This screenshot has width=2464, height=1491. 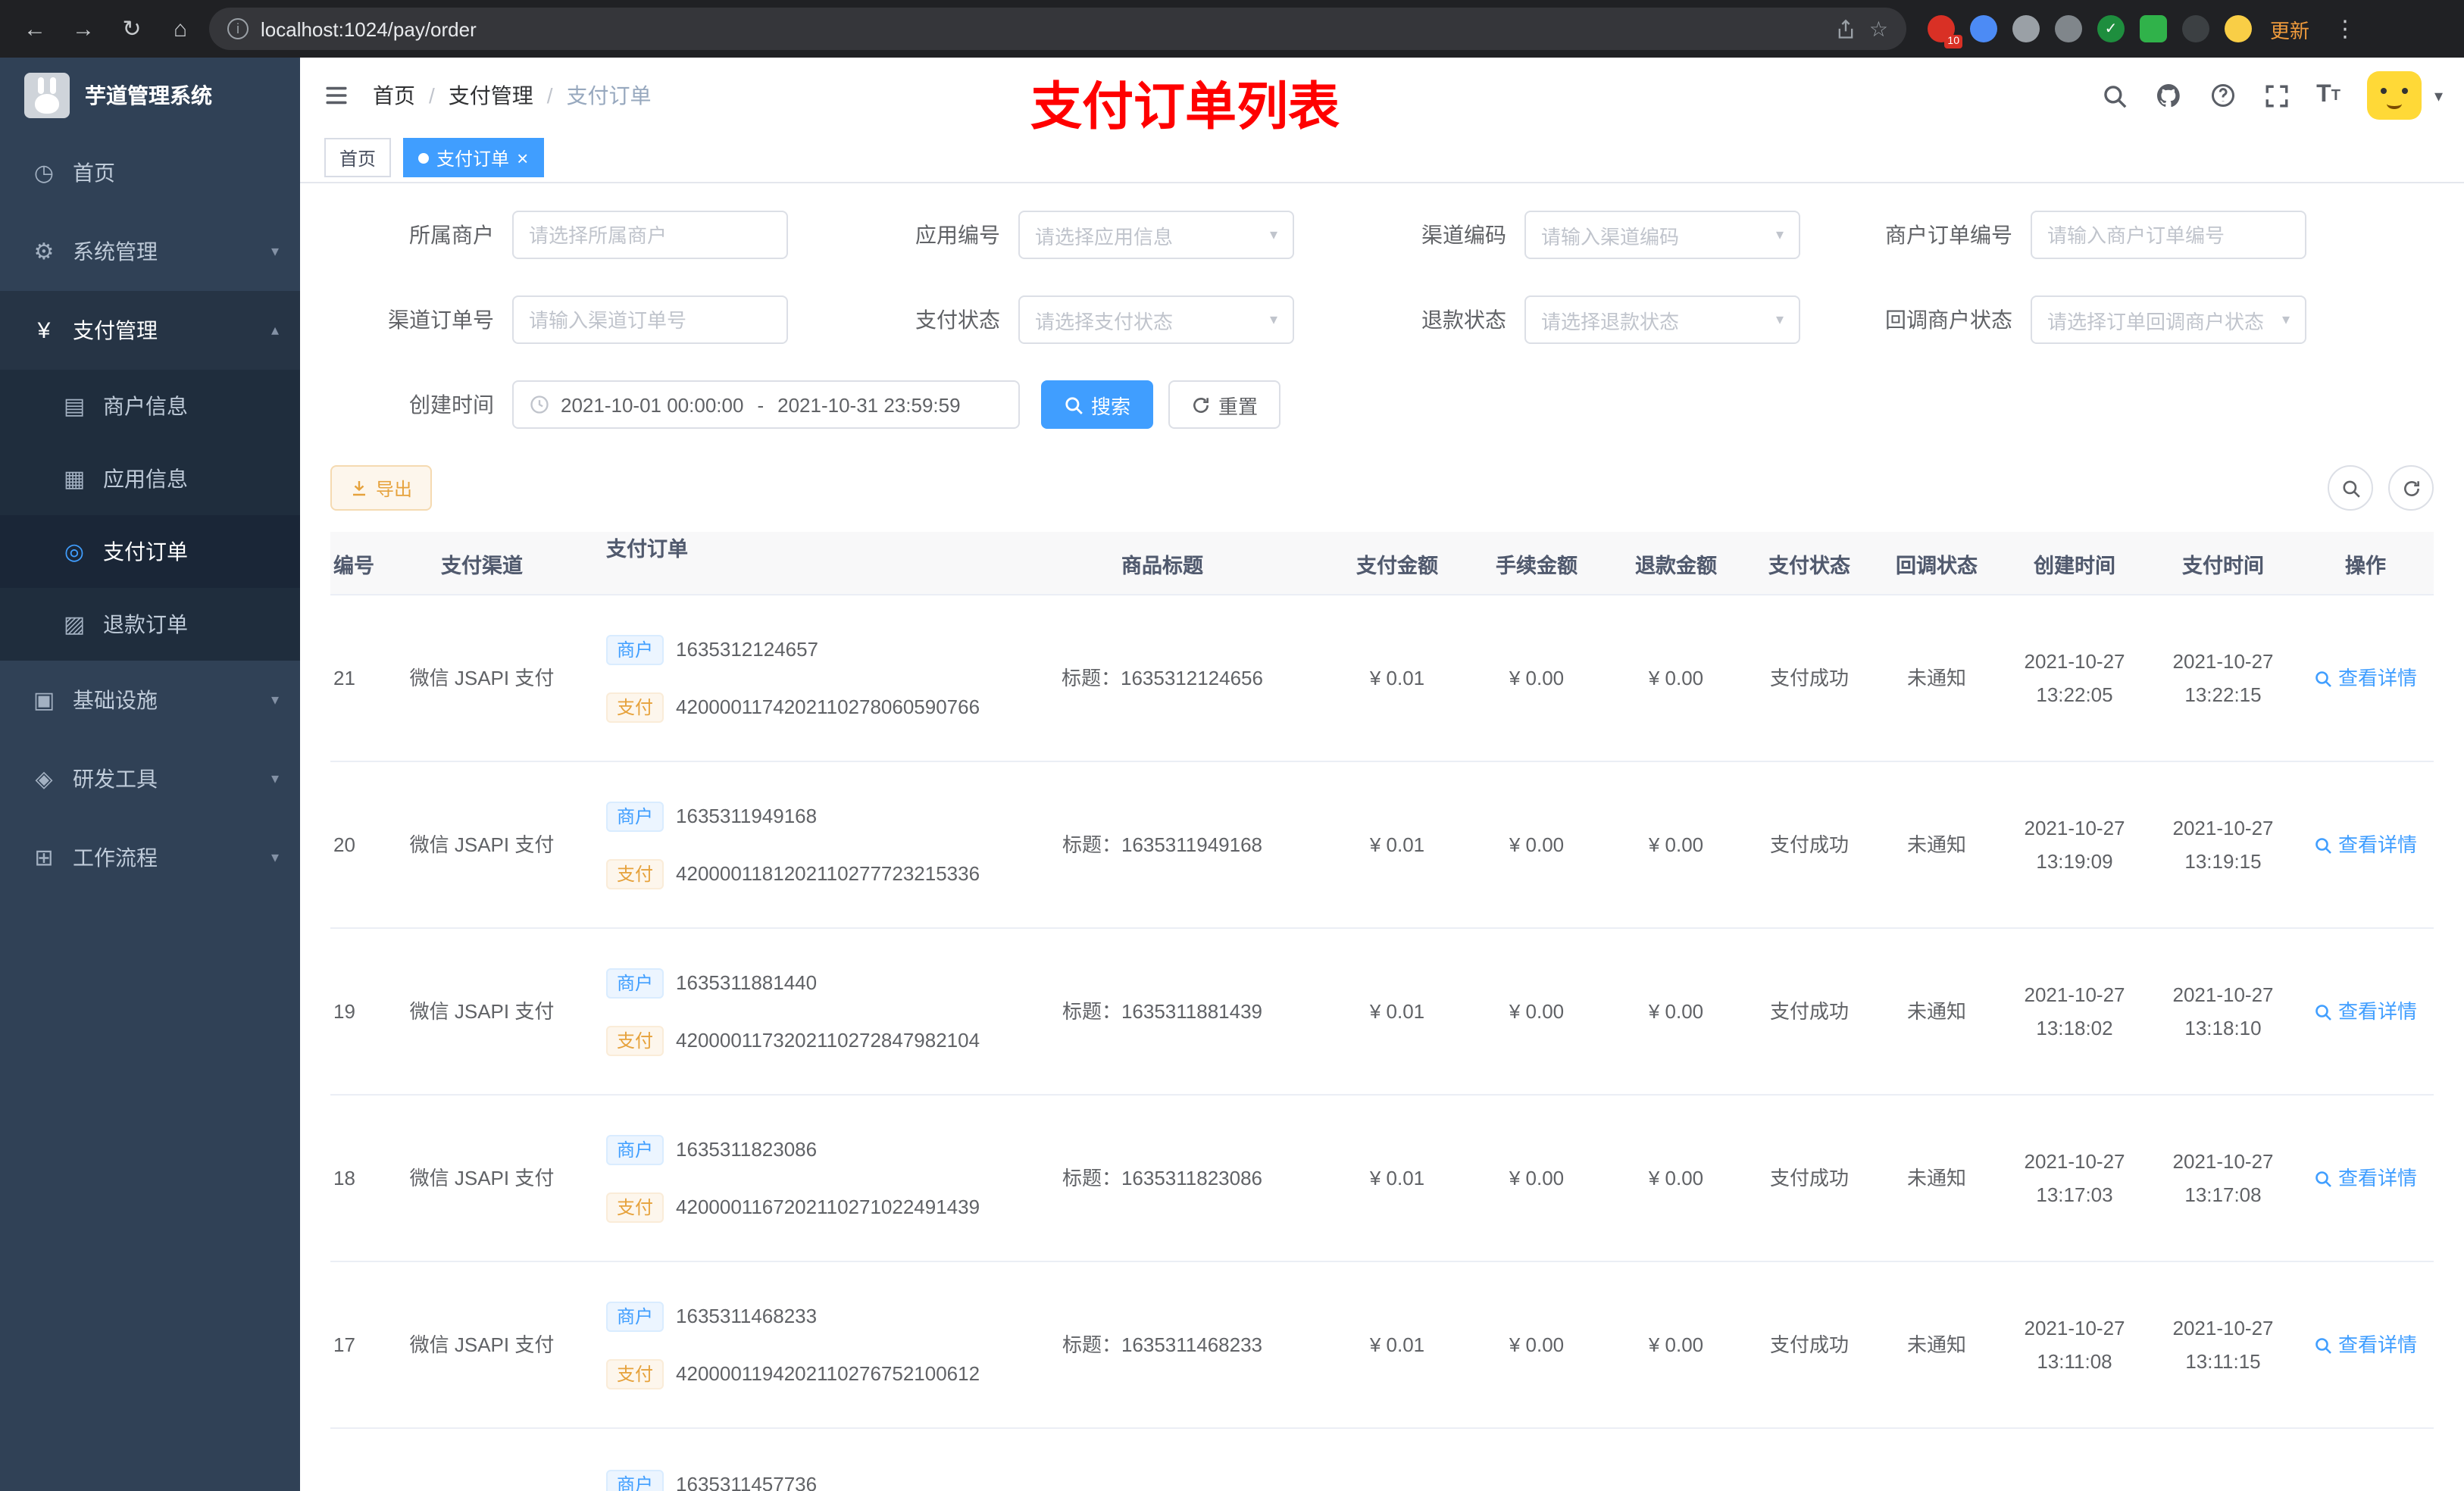 What do you see at coordinates (1937, 565) in the screenshot?
I see `th-notify-status: 回调状态` at bounding box center [1937, 565].